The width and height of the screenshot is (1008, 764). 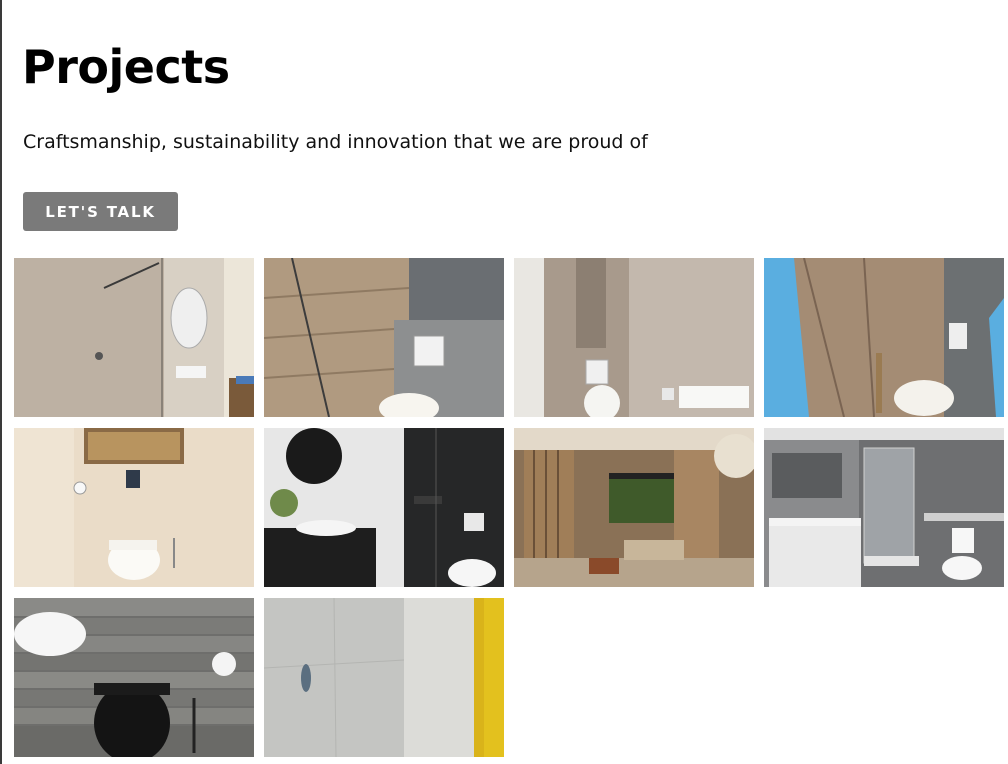 I want to click on project-photo-beige-wc-shelf-image, so click(x=134, y=507).